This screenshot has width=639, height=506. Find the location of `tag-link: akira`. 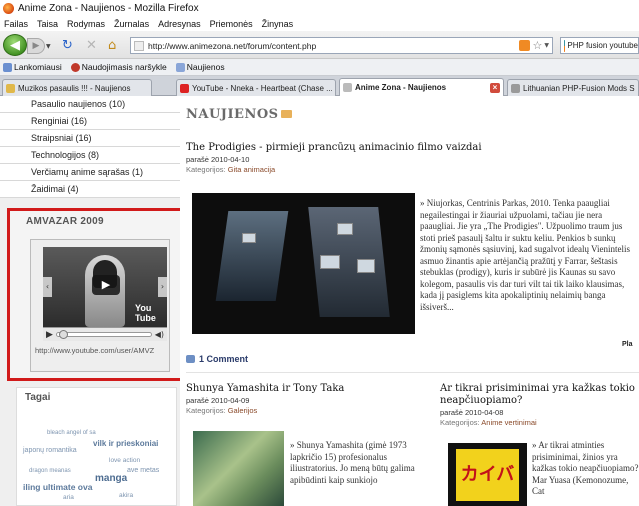

tag-link: akira is located at coordinates (126, 495).